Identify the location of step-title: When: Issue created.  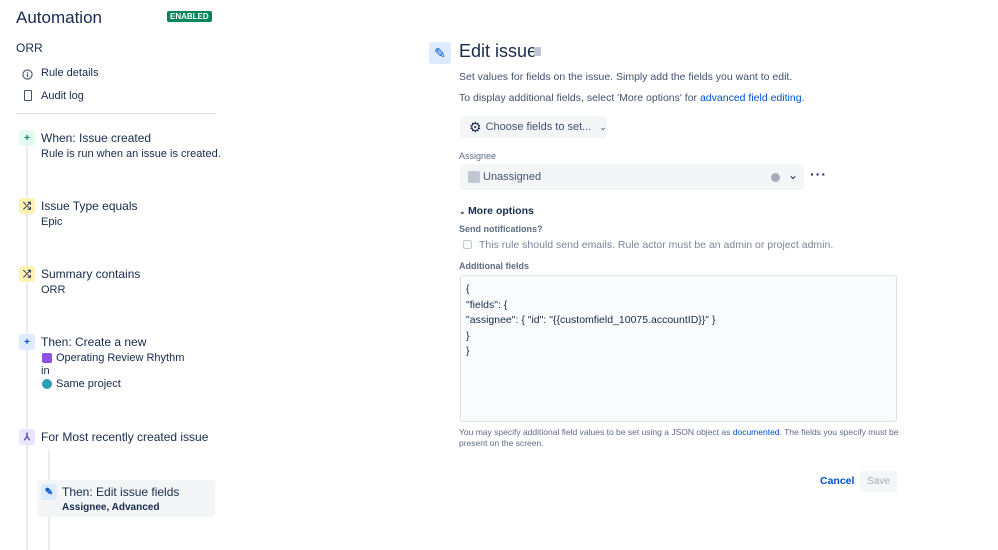
(96, 138).